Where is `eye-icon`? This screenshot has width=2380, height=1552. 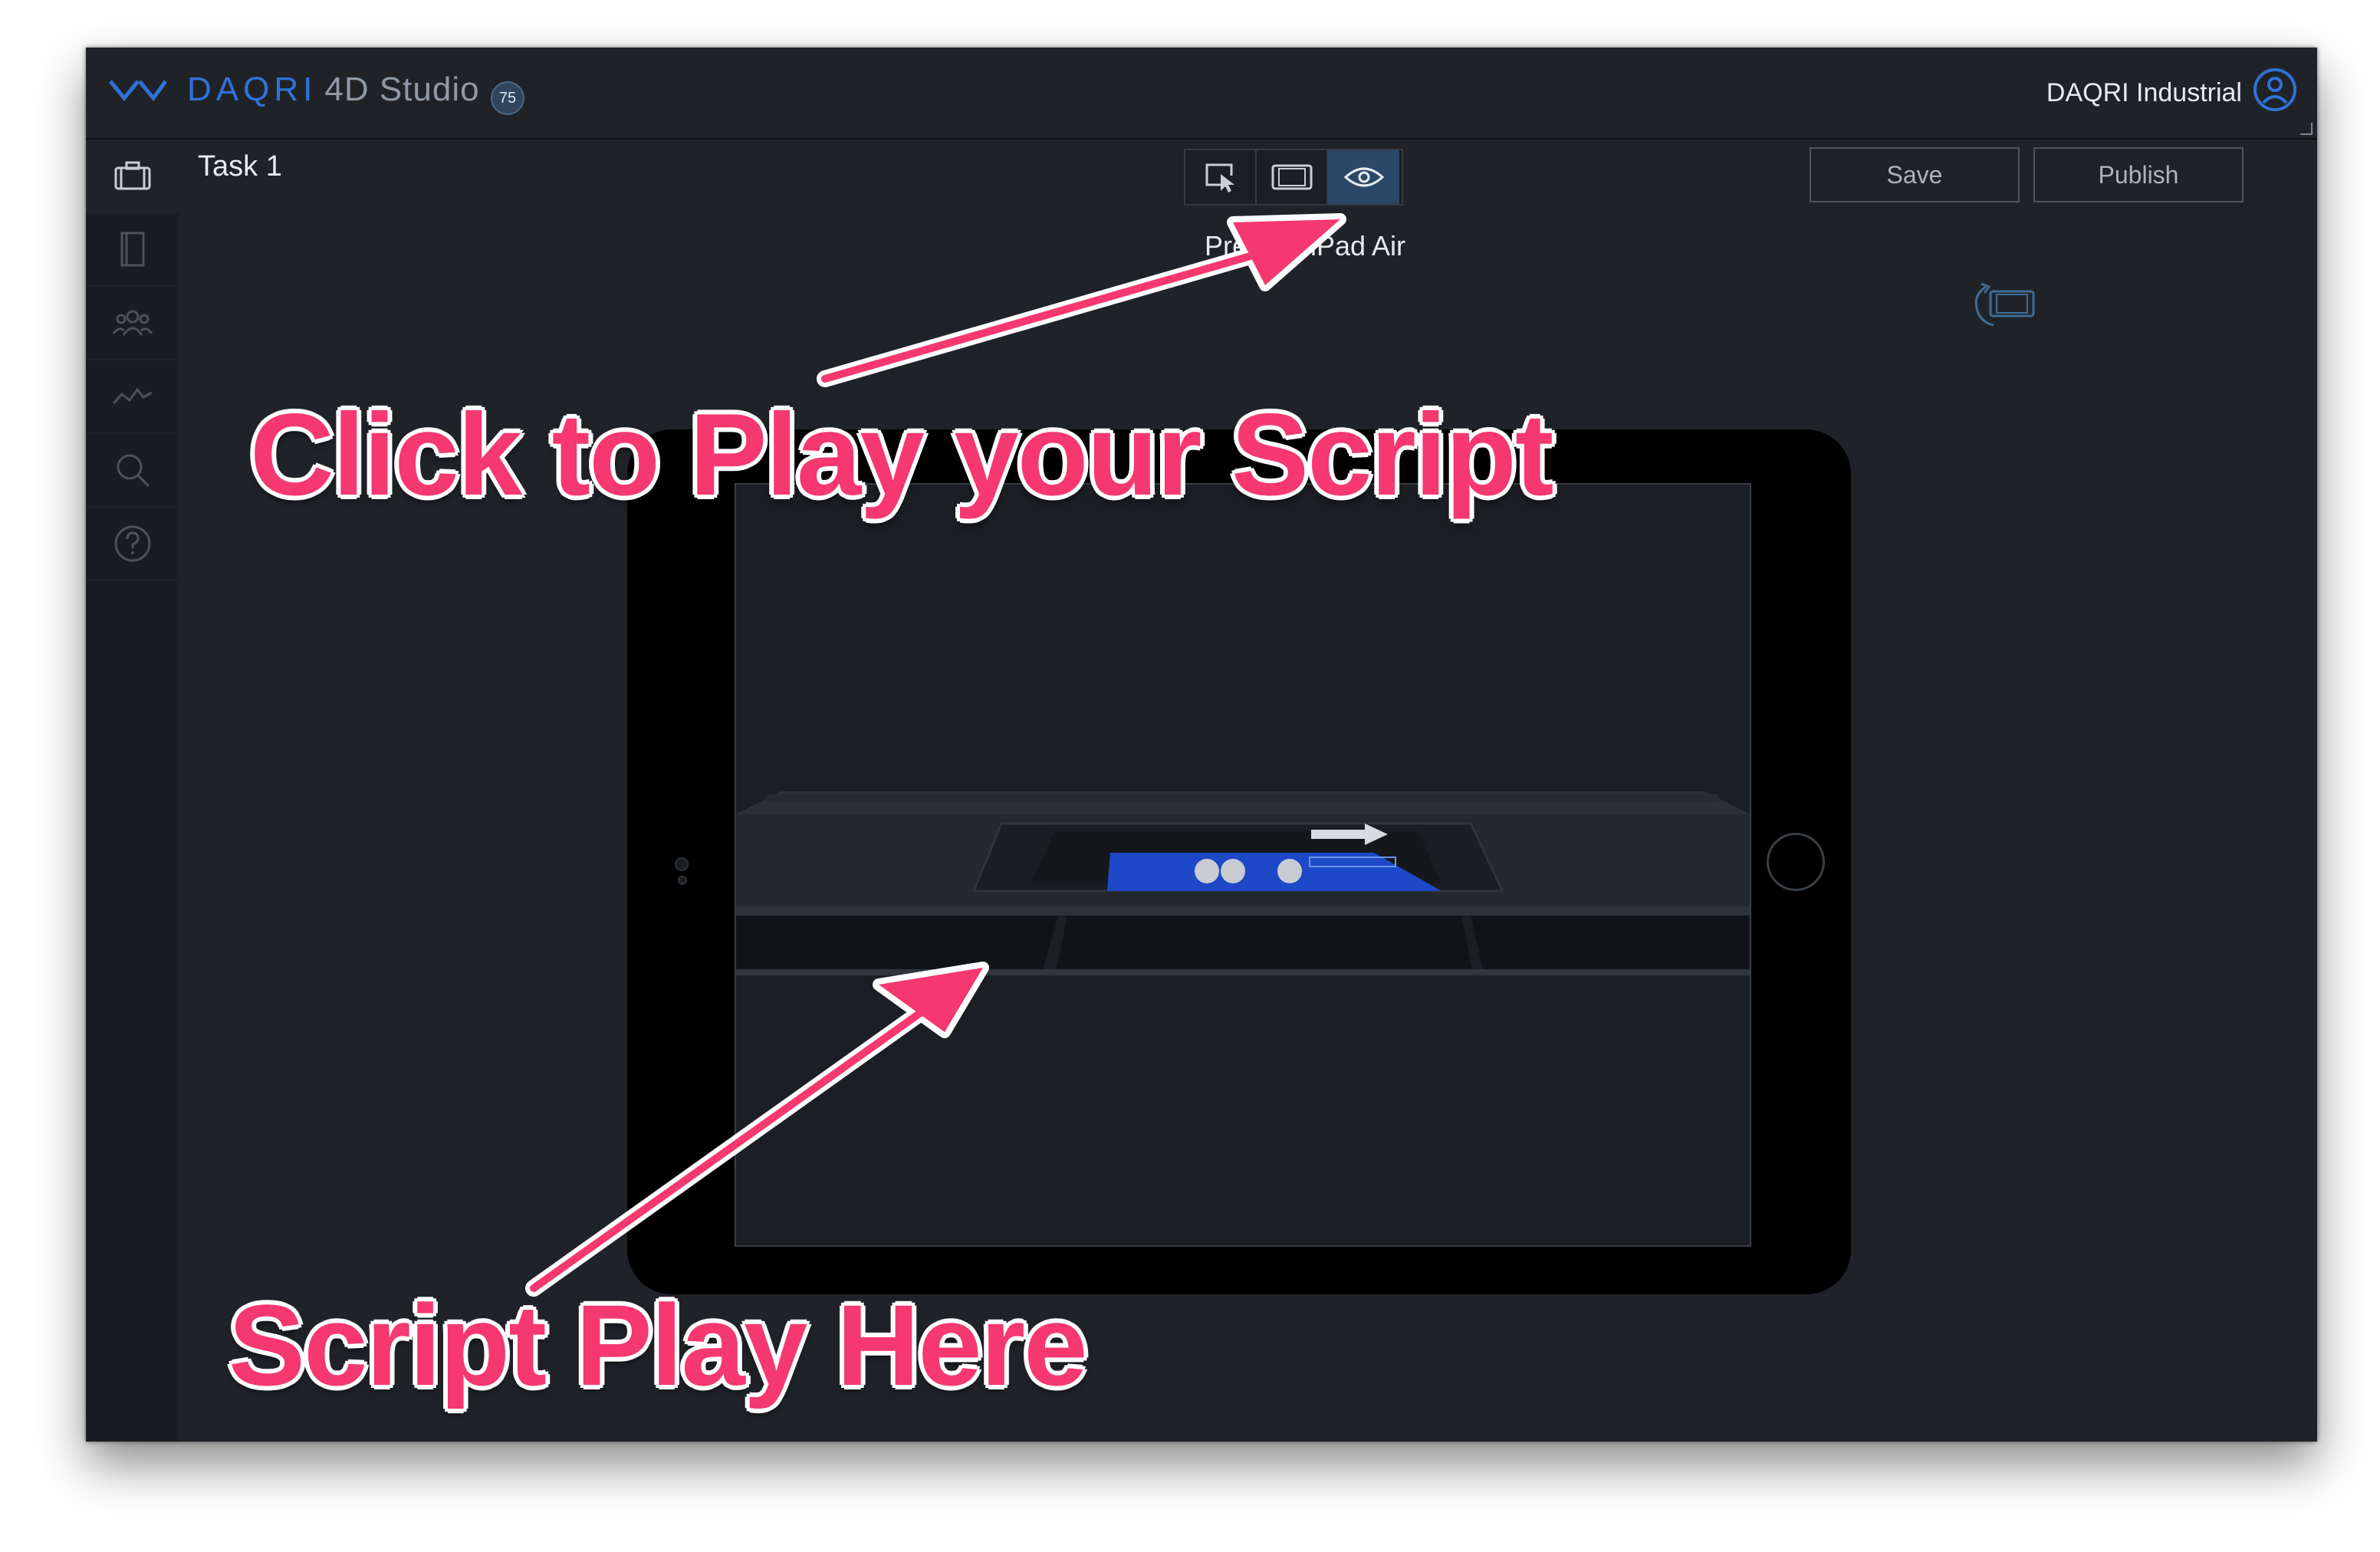 eye-icon is located at coordinates (1363, 177).